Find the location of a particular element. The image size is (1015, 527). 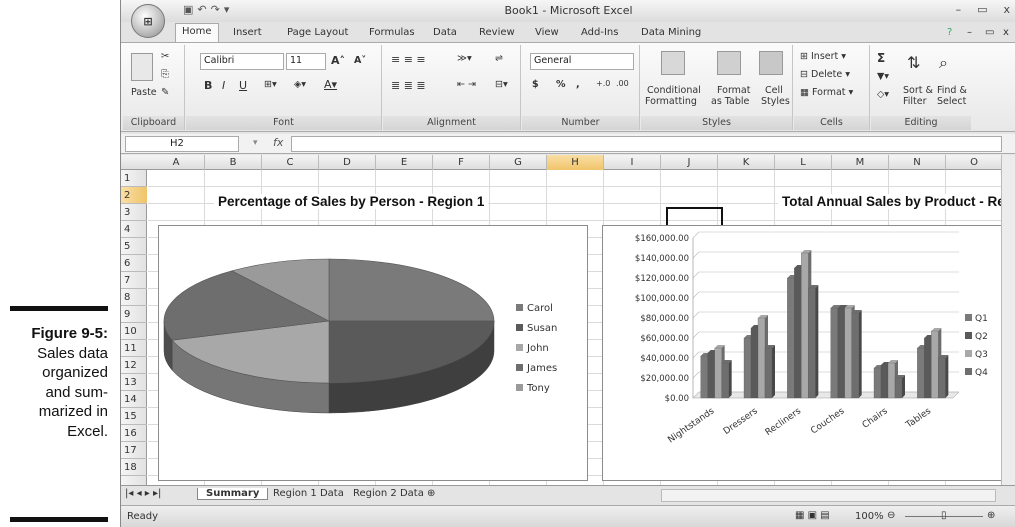

column-header-c: C is located at coordinates (290, 162).